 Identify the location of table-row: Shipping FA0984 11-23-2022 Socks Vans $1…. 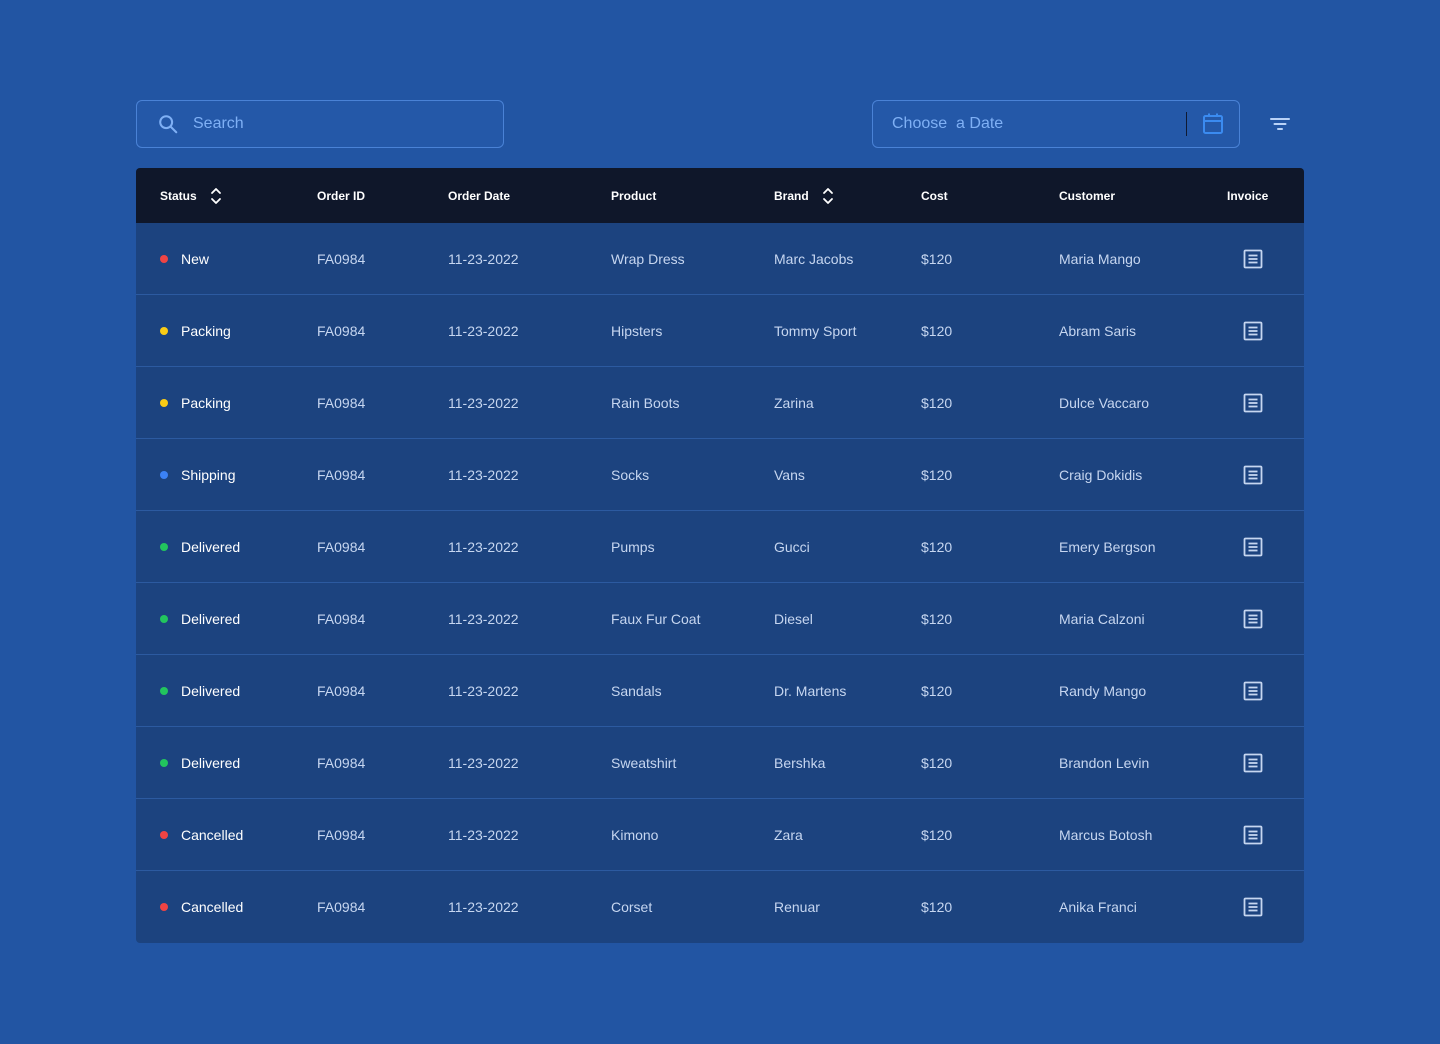
(720, 475).